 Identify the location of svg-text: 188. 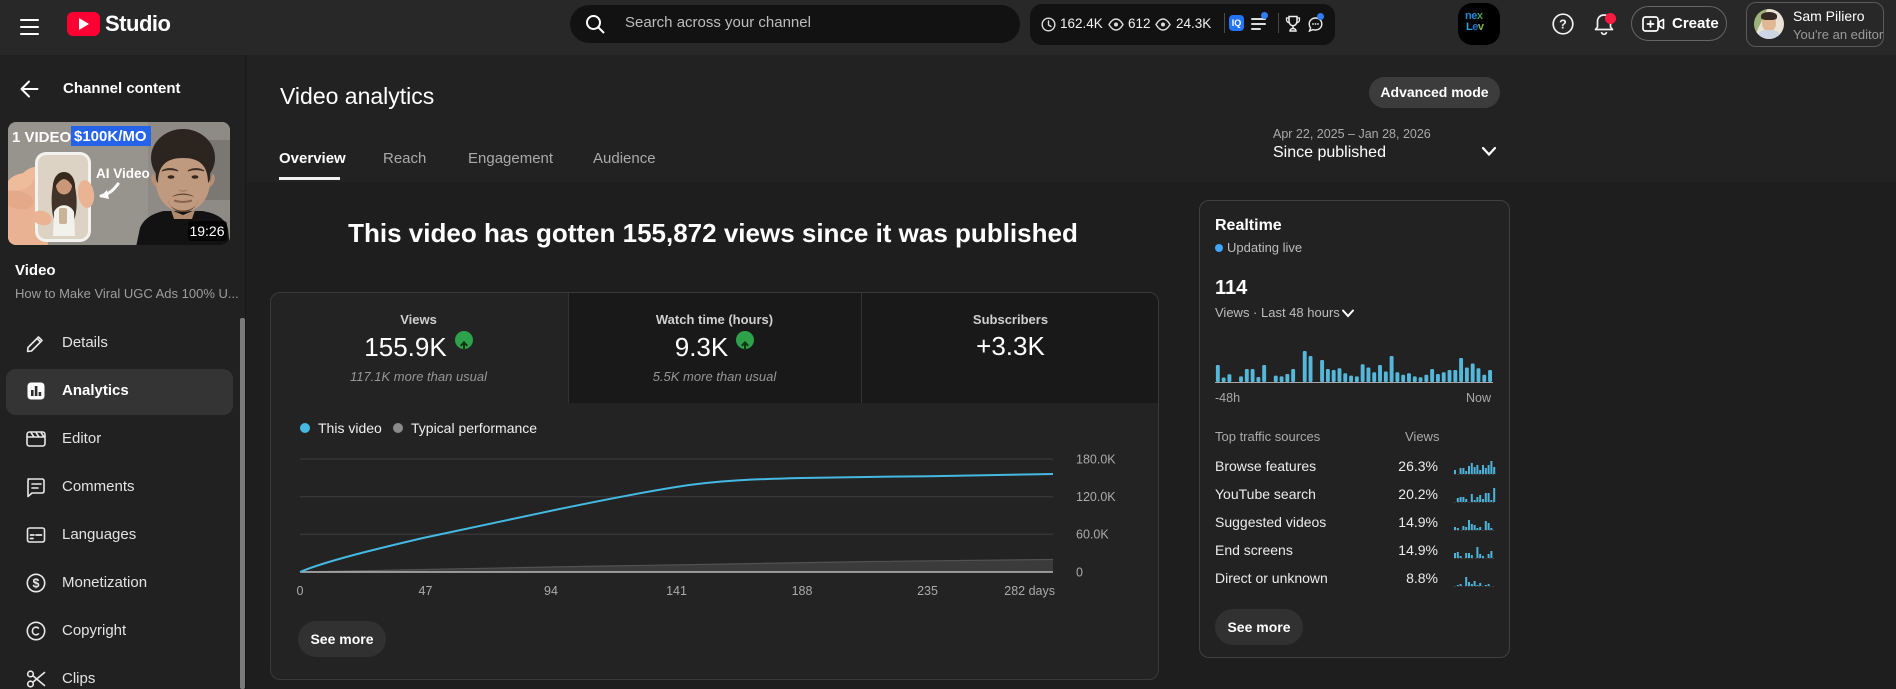
(802, 591).